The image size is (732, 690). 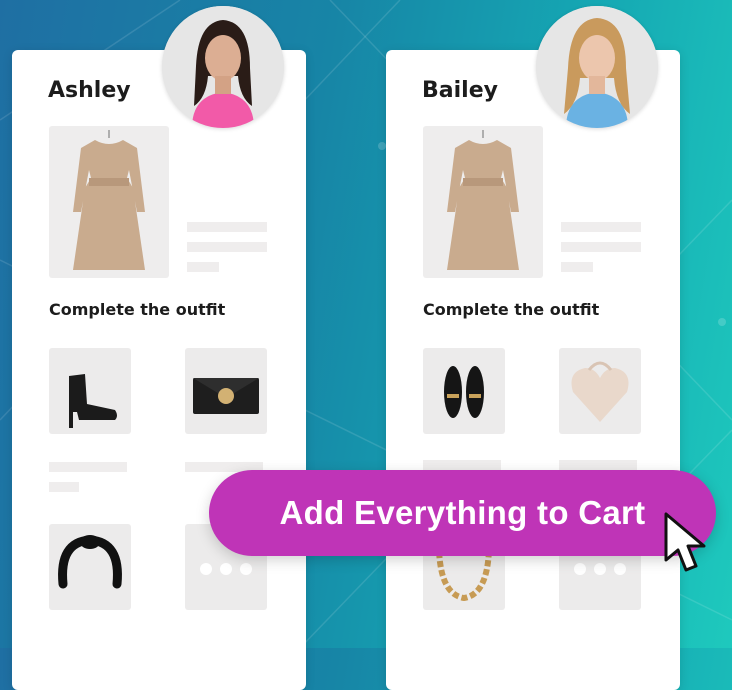 I want to click on customer-name: Ashley, so click(x=89, y=90).